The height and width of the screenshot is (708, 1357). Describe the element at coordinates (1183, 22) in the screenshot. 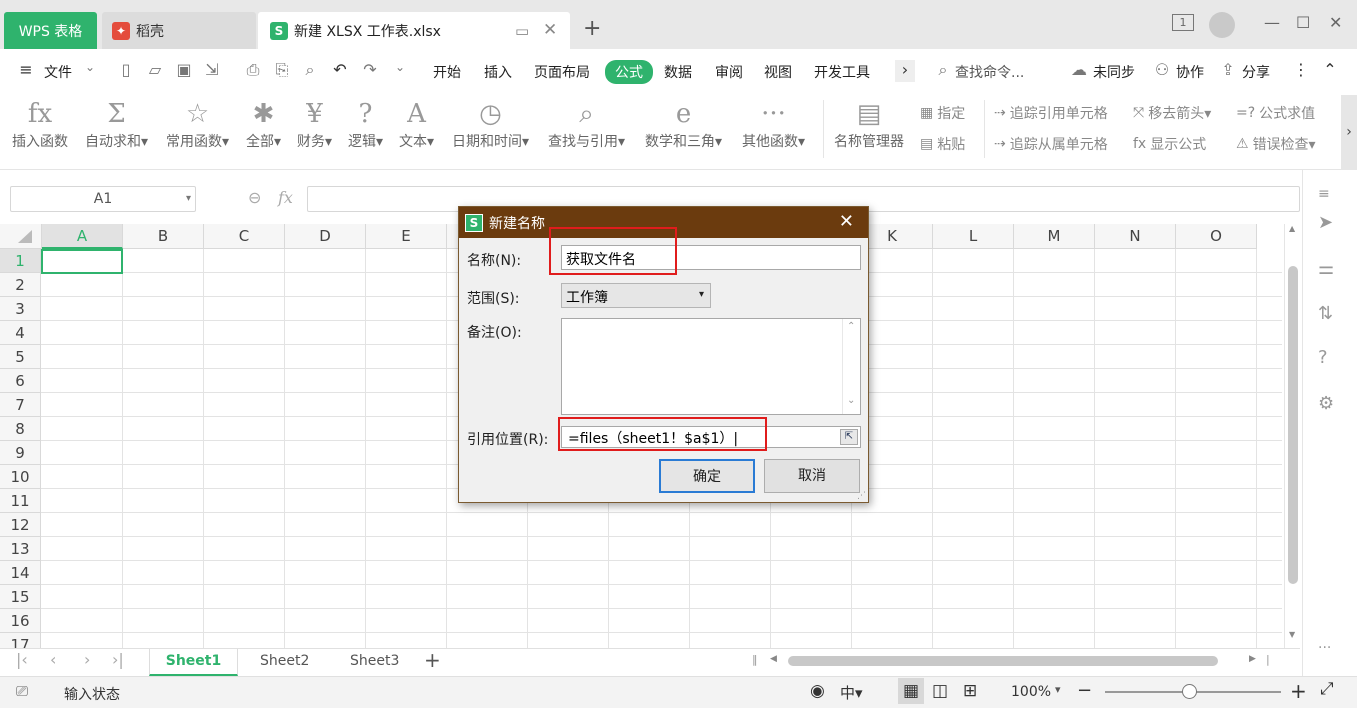

I see `window-count-icon: 1` at that location.